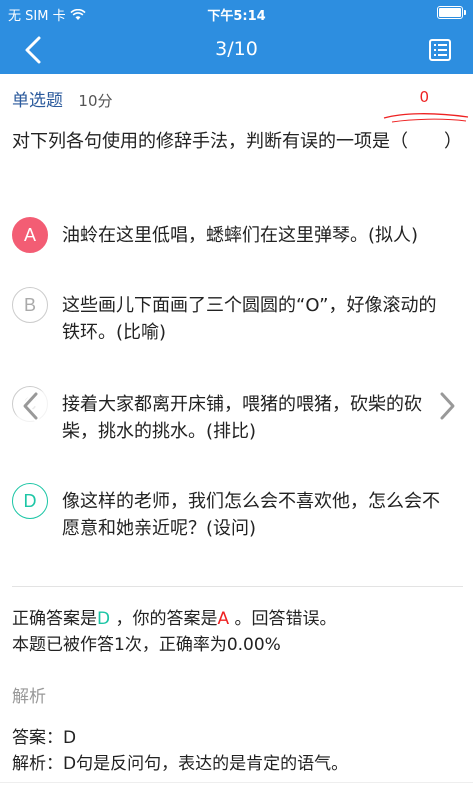  What do you see at coordinates (180, 738) in the screenshot?
I see `answer-line: 答案：D` at bounding box center [180, 738].